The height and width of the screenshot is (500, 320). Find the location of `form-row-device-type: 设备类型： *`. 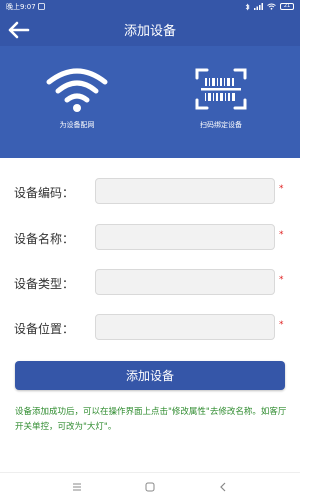

form-row-device-type: 设备类型： * is located at coordinates (150, 283).